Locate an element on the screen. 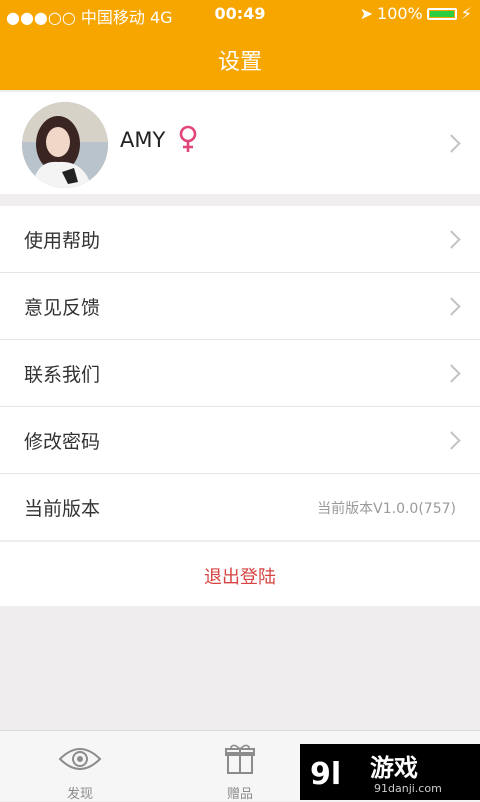  watermark: 9l 游戏 91danji.com is located at coordinates (390, 772).